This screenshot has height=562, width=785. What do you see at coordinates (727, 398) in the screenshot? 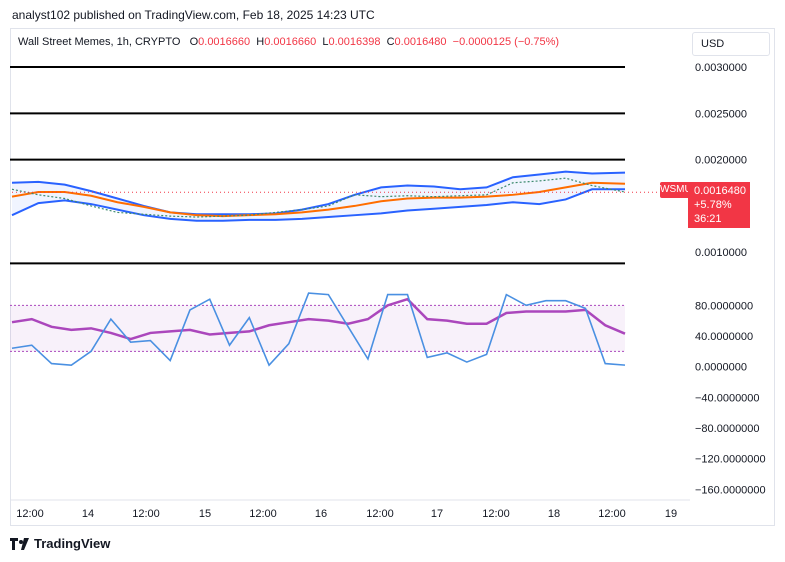
I see `oscillator-tick-label: −40.0000000` at bounding box center [727, 398].